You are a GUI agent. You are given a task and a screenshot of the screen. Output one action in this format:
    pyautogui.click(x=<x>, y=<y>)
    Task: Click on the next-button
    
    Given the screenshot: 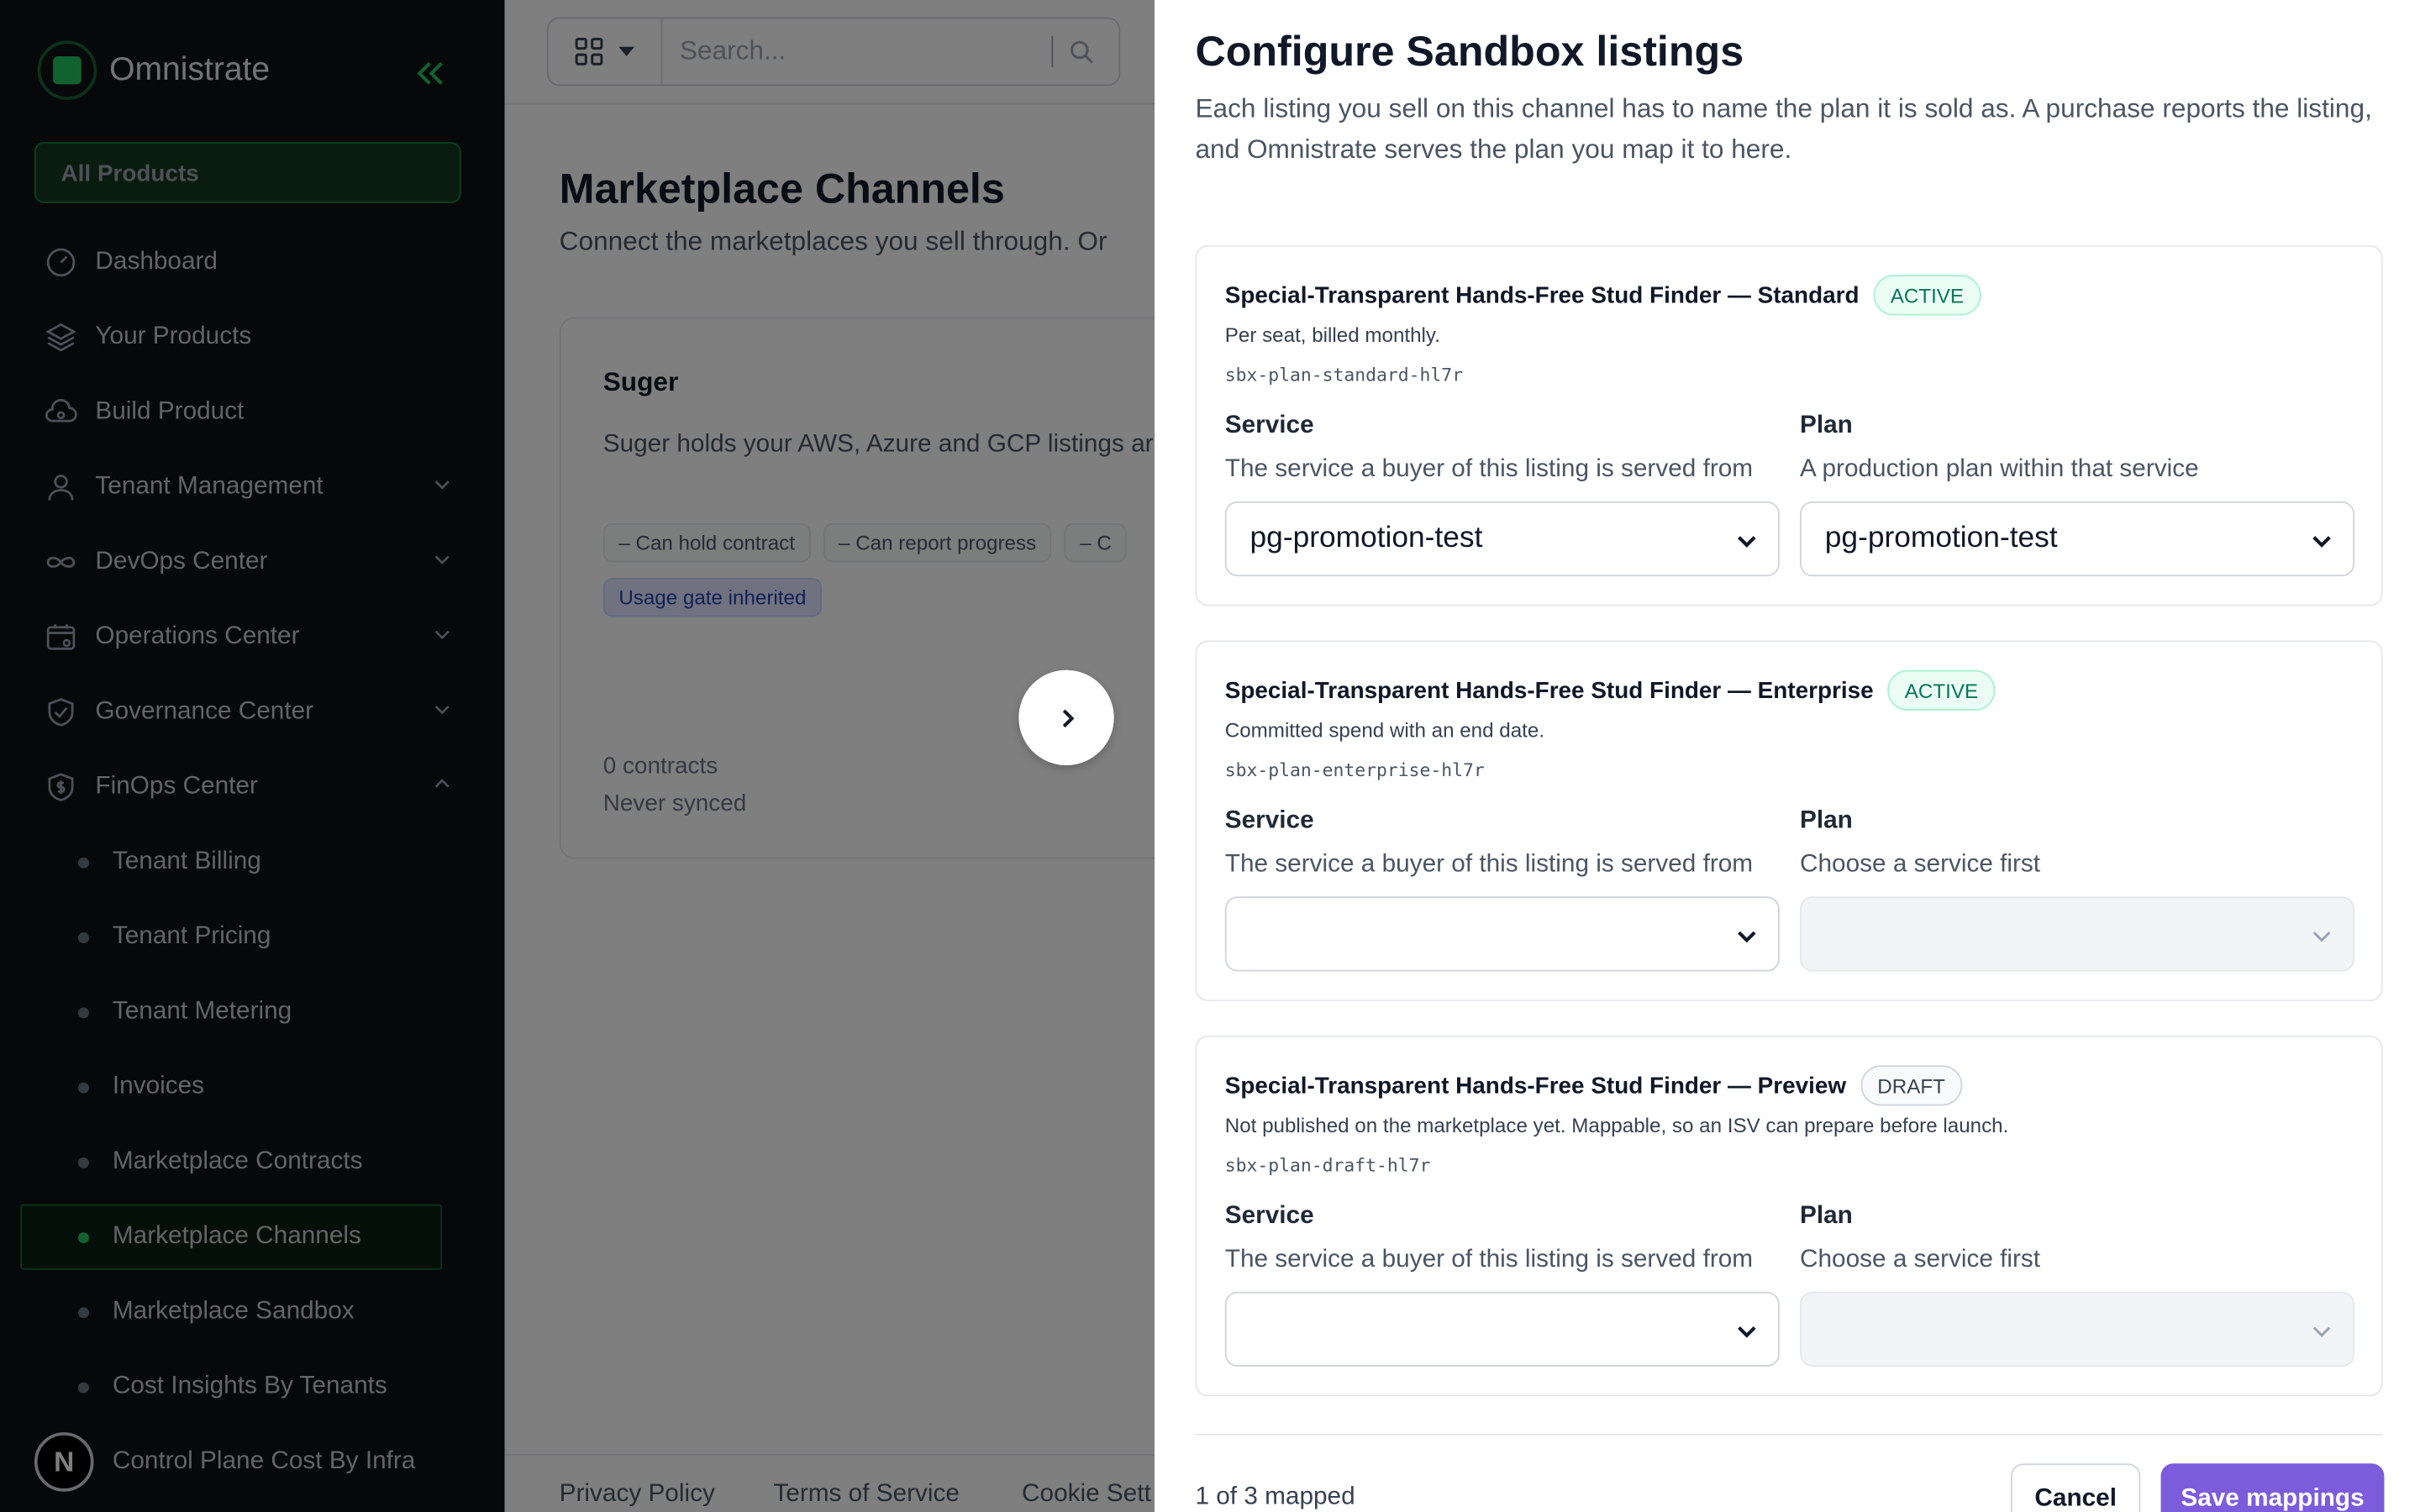 What is the action you would take?
    pyautogui.click(x=1066, y=717)
    